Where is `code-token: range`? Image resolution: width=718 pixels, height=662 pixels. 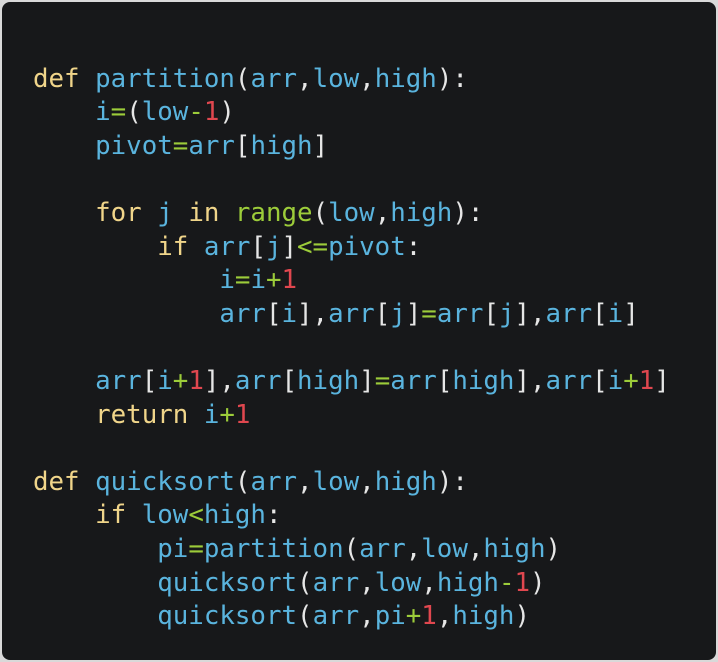 code-token: range is located at coordinates (273, 212).